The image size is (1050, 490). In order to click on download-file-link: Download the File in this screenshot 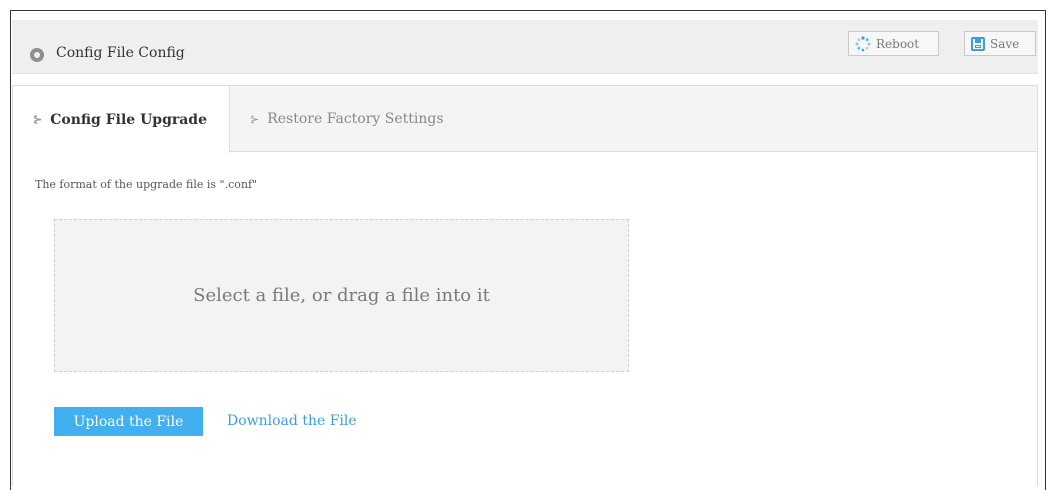, I will do `click(292, 421)`.